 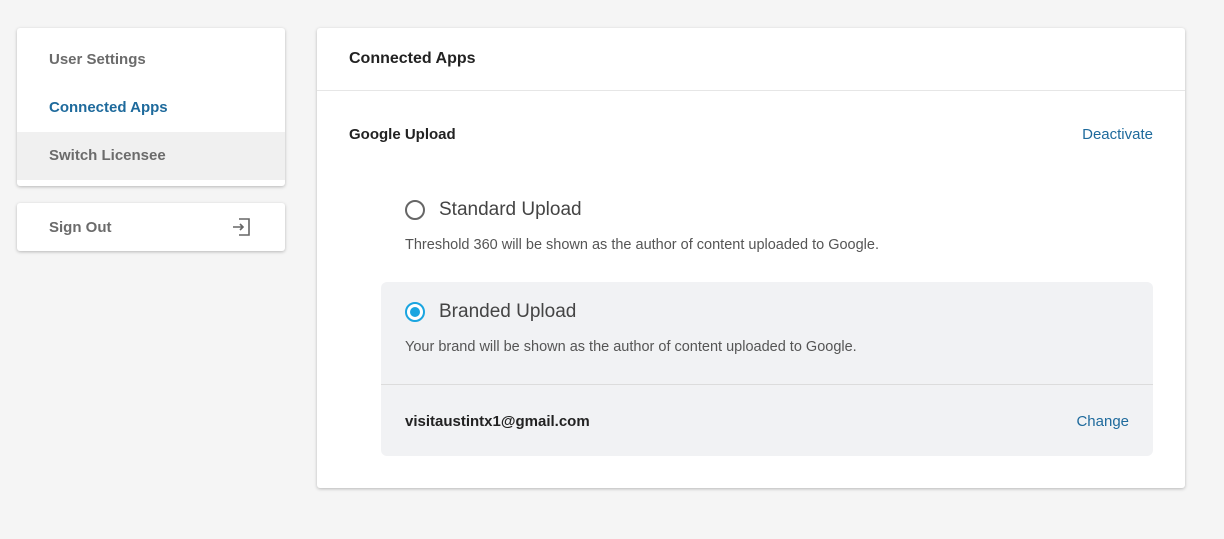 I want to click on page-title: Connected Apps, so click(x=751, y=59).